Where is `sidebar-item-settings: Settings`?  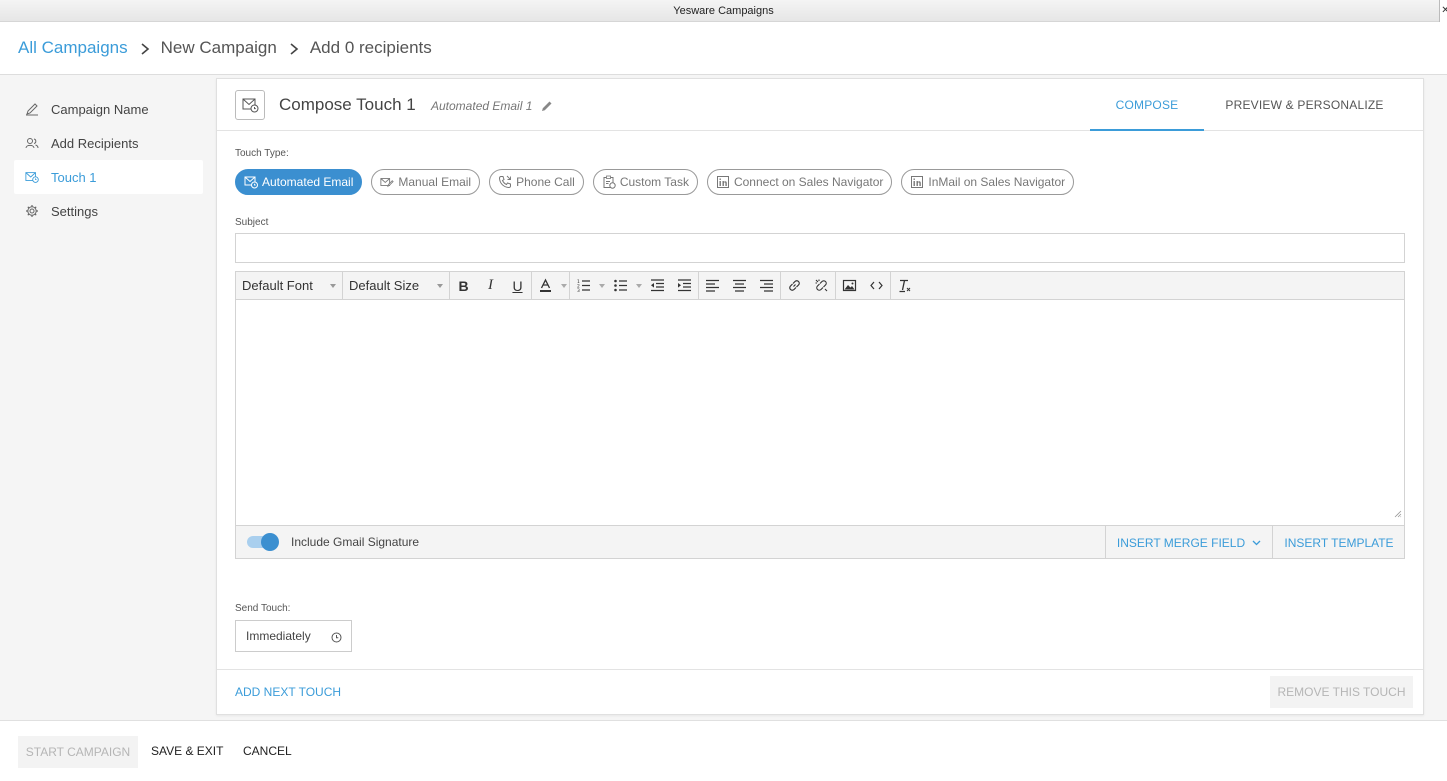
sidebar-item-settings: Settings is located at coordinates (108, 211).